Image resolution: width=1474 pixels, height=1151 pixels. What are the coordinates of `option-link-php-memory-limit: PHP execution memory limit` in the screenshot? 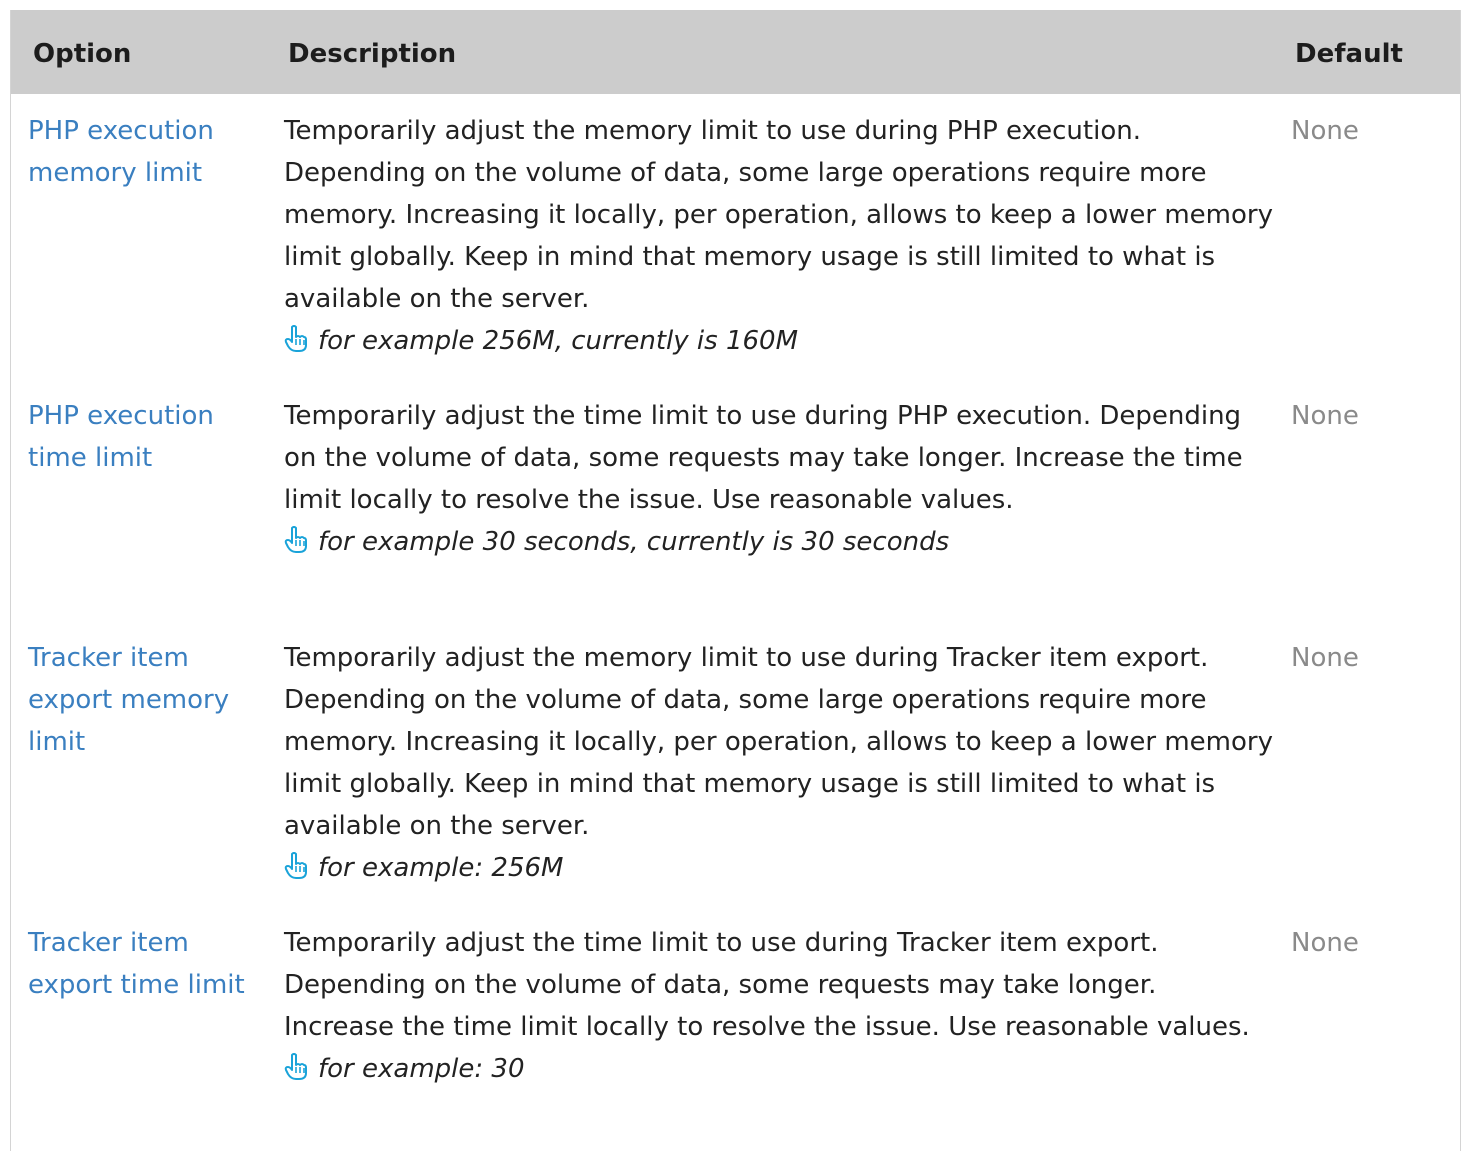 It's located at (143, 152).